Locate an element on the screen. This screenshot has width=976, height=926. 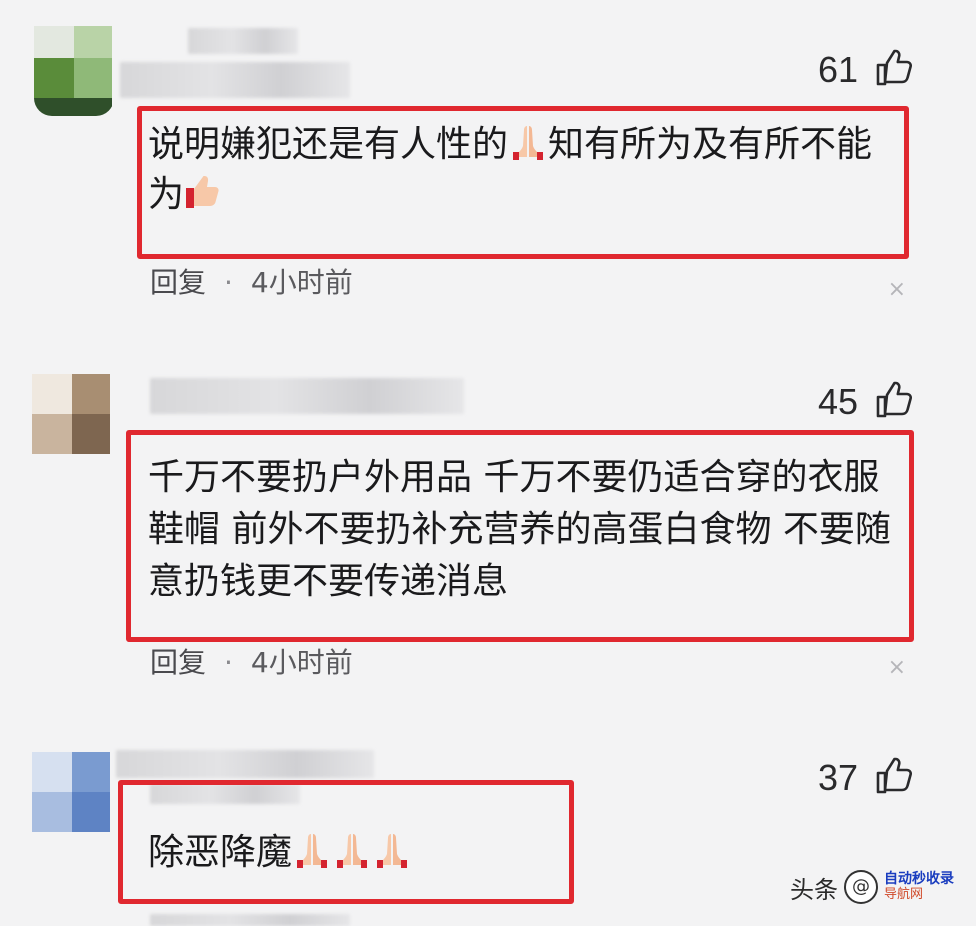
like-count: 37 is located at coordinates (837, 777).